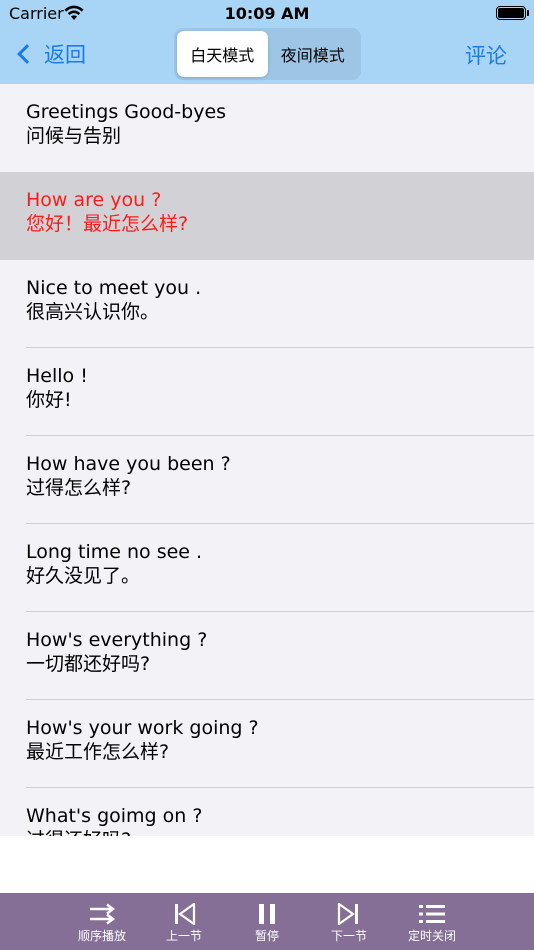 This screenshot has width=534, height=950. What do you see at coordinates (88, 664) in the screenshot?
I see `list-item-chinese: 一切都还好吗?` at bounding box center [88, 664].